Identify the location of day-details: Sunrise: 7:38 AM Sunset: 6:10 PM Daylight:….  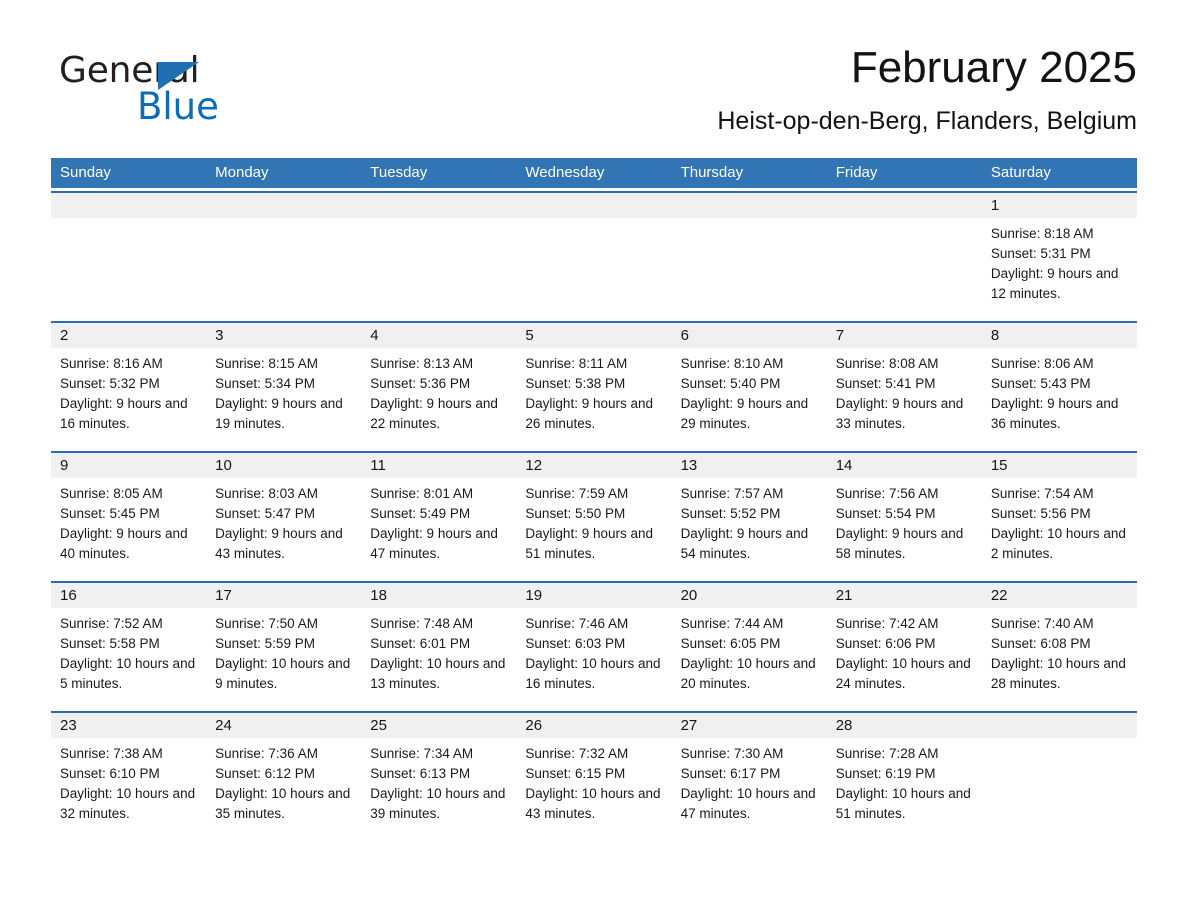
(128, 781).